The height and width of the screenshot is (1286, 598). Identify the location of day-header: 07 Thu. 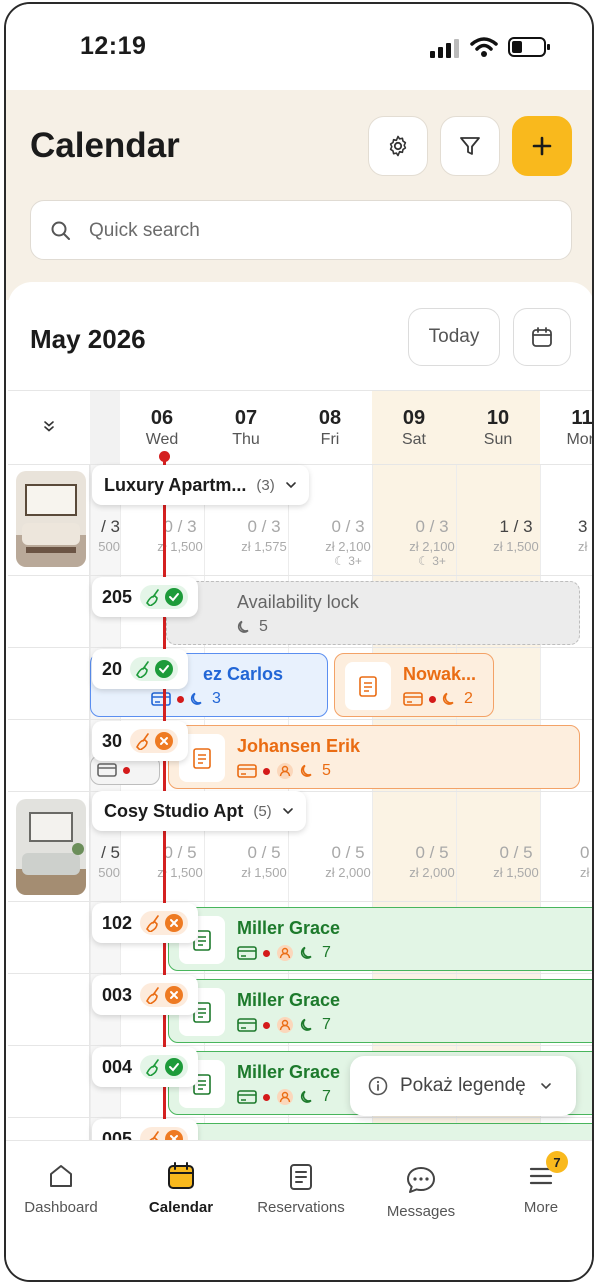
(246, 428).